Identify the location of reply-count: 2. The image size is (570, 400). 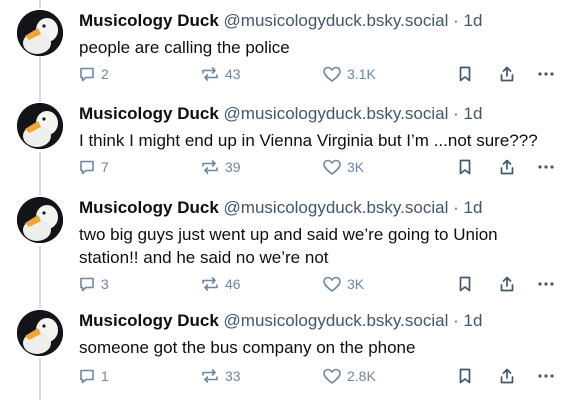
(105, 74).